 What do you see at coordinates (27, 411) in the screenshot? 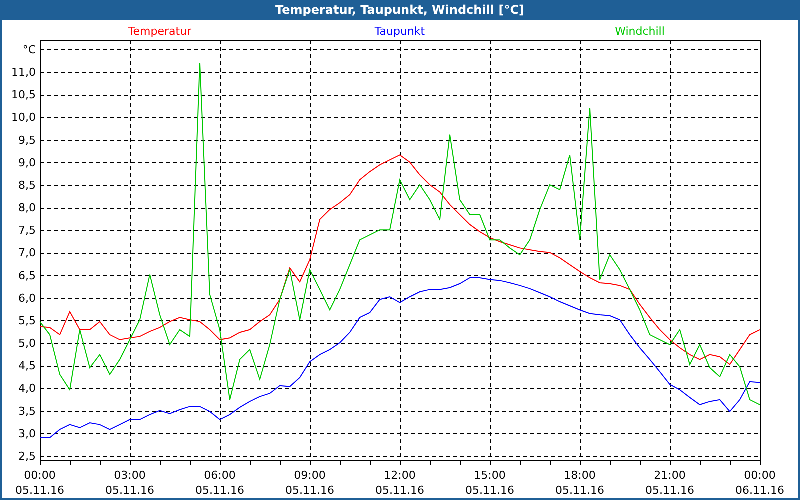
I see `y-axis-label: 3,5` at bounding box center [27, 411].